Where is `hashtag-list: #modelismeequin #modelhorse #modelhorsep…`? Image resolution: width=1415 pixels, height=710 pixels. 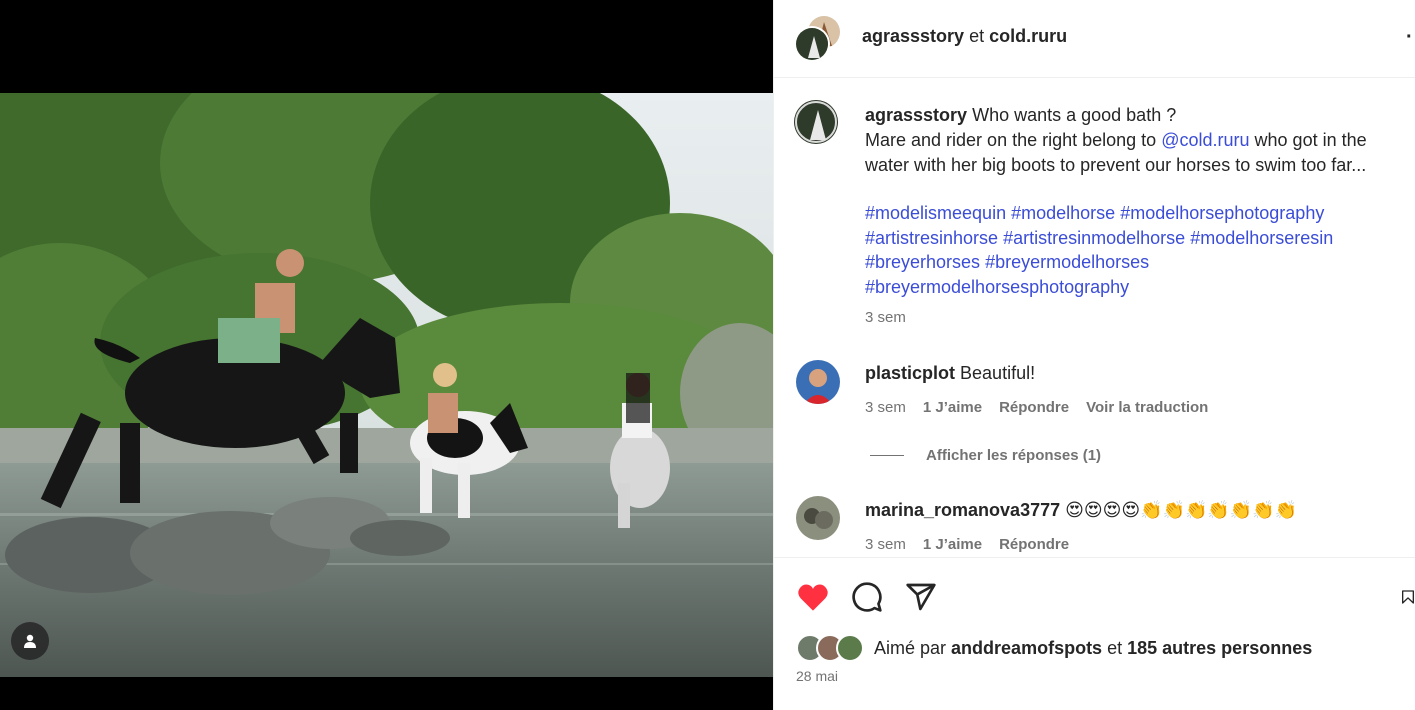 hashtag-list: #modelismeequin #modelhorse #modelhorsep… is located at coordinates (1139, 250).